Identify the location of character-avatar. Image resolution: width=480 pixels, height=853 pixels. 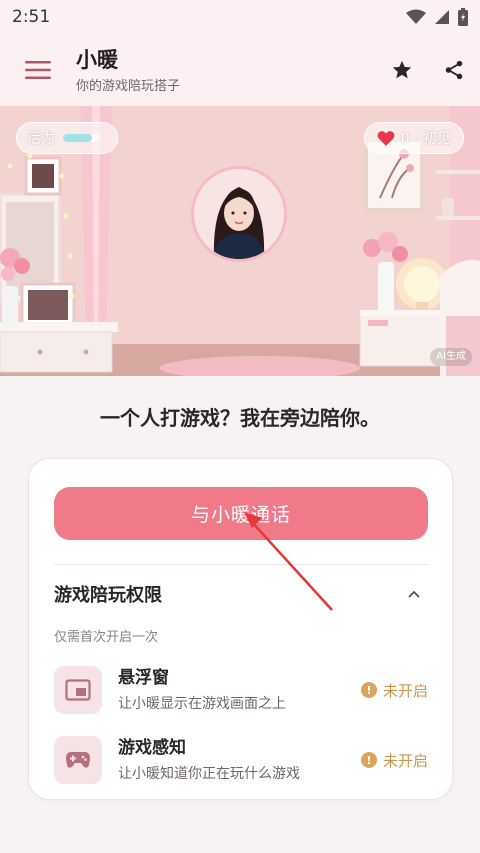
(239, 214).